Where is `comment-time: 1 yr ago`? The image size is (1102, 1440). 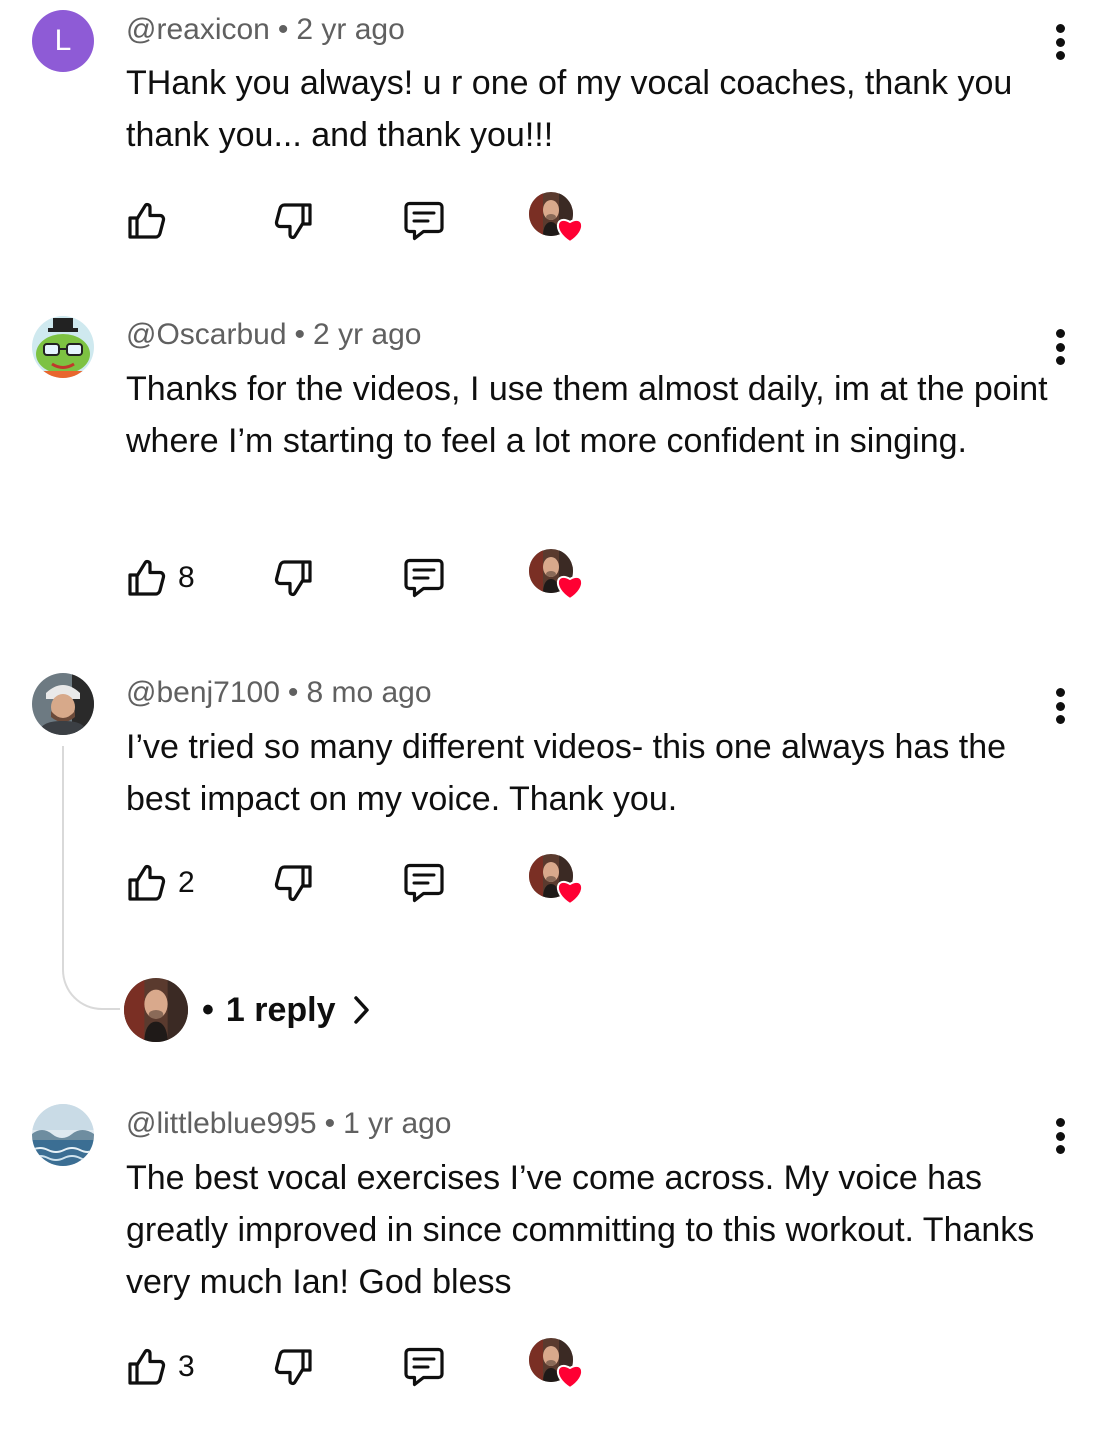
comment-time: 1 yr ago is located at coordinates (397, 1123).